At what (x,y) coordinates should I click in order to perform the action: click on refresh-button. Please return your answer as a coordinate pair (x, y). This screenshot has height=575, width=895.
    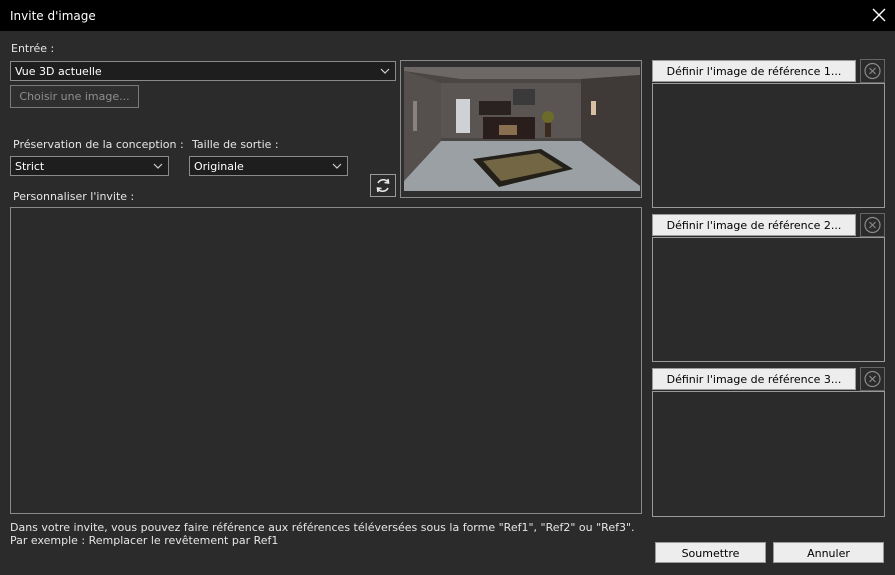
    Looking at the image, I should click on (383, 185).